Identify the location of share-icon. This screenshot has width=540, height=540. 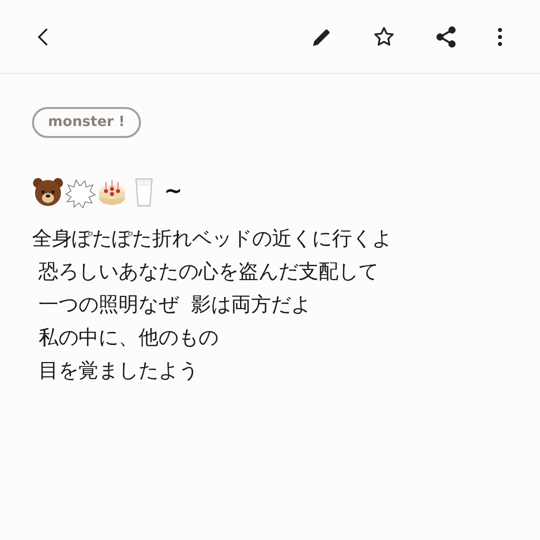
(446, 36).